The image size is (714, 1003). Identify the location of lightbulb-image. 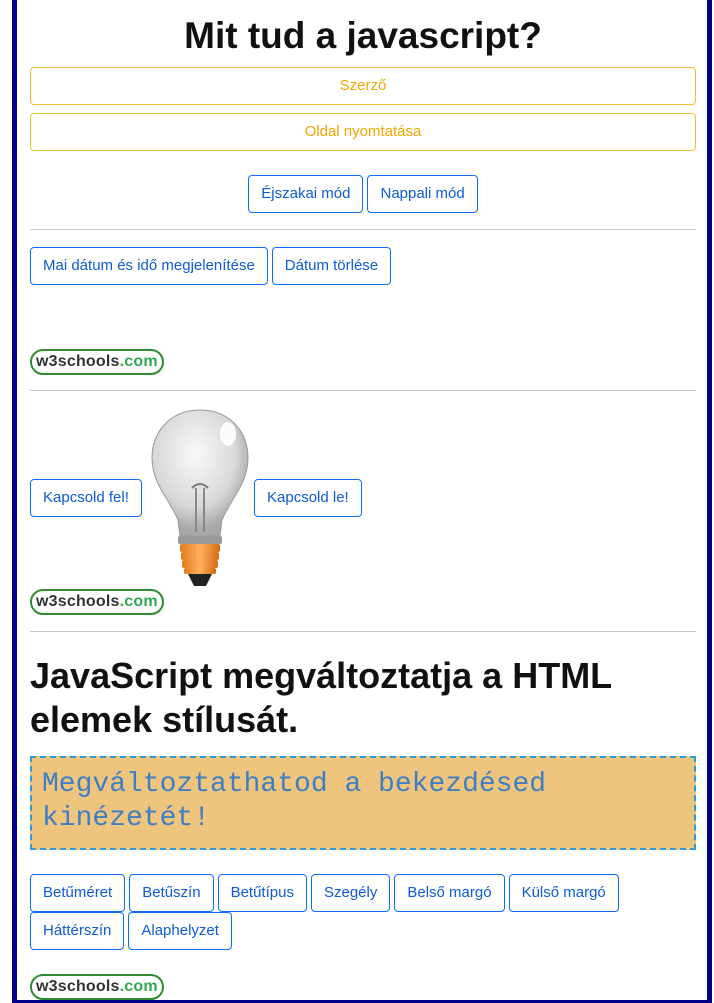
(200, 497).